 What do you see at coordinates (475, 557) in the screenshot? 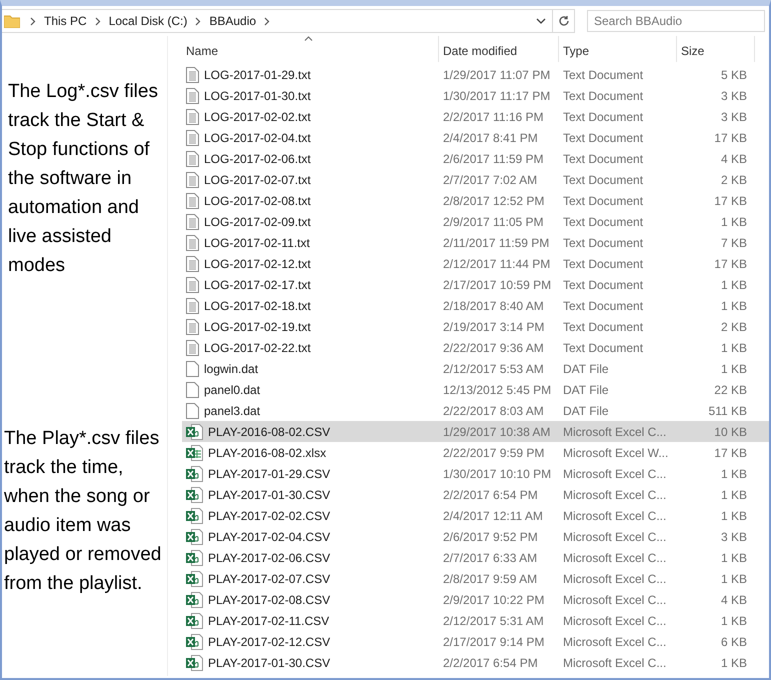
I see `file-row: PLAY-2017-02-06.CSV 2/7/2017 6:33 AM Microsoft Excel C... 1 KB` at bounding box center [475, 557].